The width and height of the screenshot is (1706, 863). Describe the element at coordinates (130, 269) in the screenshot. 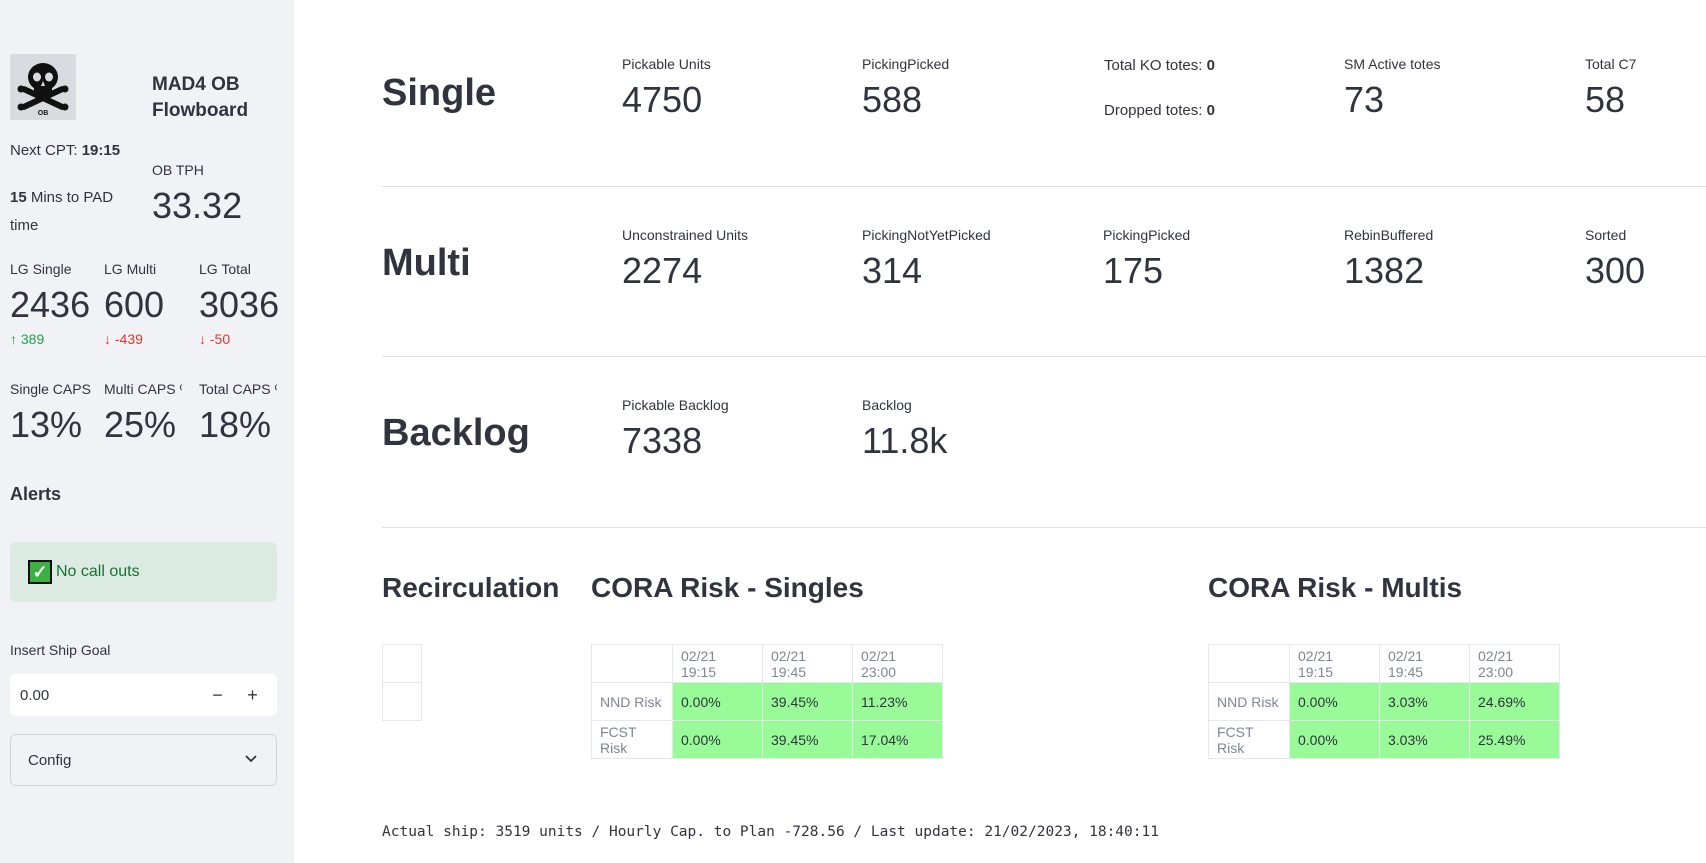

I see `metric-label: LG Multi` at that location.